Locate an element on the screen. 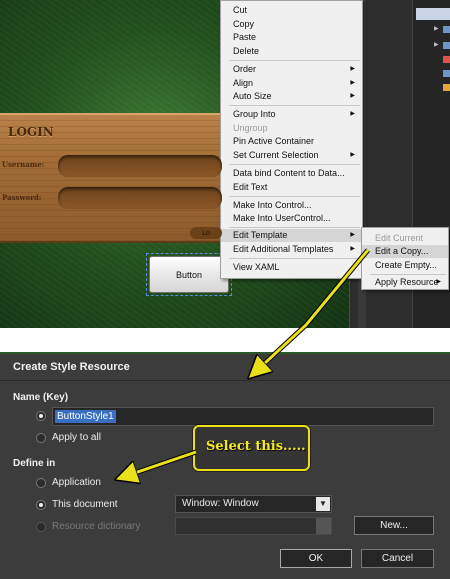 The width and height of the screenshot is (450, 579). wood-login-button: Lo is located at coordinates (206, 233).